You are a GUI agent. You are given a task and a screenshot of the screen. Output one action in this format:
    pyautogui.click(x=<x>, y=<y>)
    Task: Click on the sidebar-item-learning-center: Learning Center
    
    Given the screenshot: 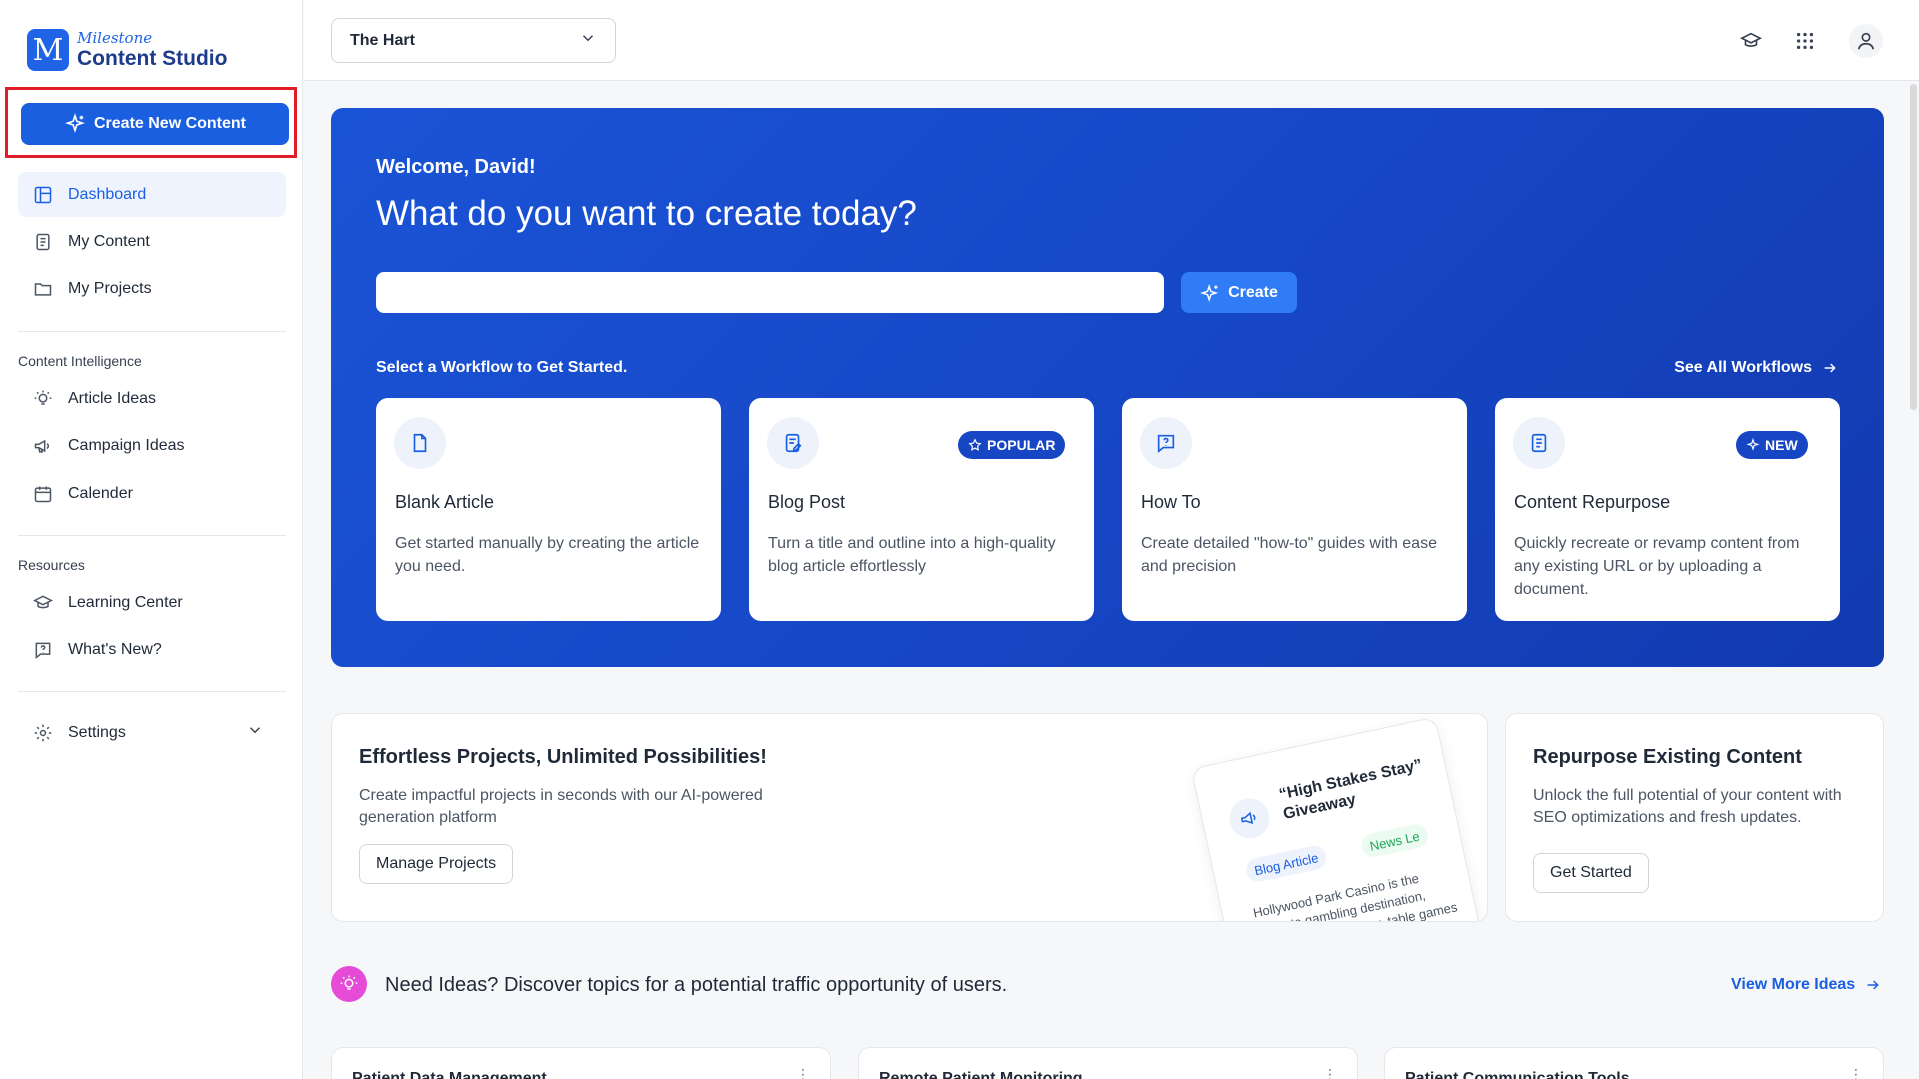 What is the action you would take?
    pyautogui.click(x=152, y=602)
    